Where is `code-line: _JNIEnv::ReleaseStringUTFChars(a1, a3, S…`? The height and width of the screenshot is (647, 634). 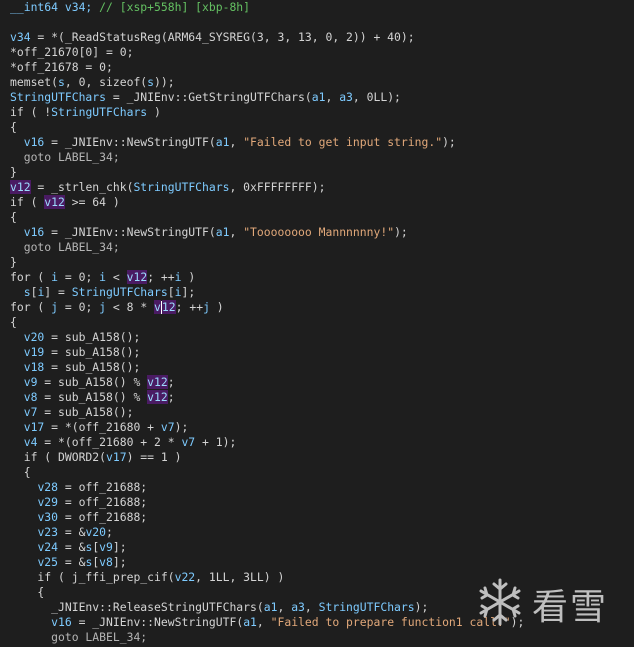
code-line: _JNIEnv::ReleaseStringUTFChars(a1, a3, S… is located at coordinates (219, 607).